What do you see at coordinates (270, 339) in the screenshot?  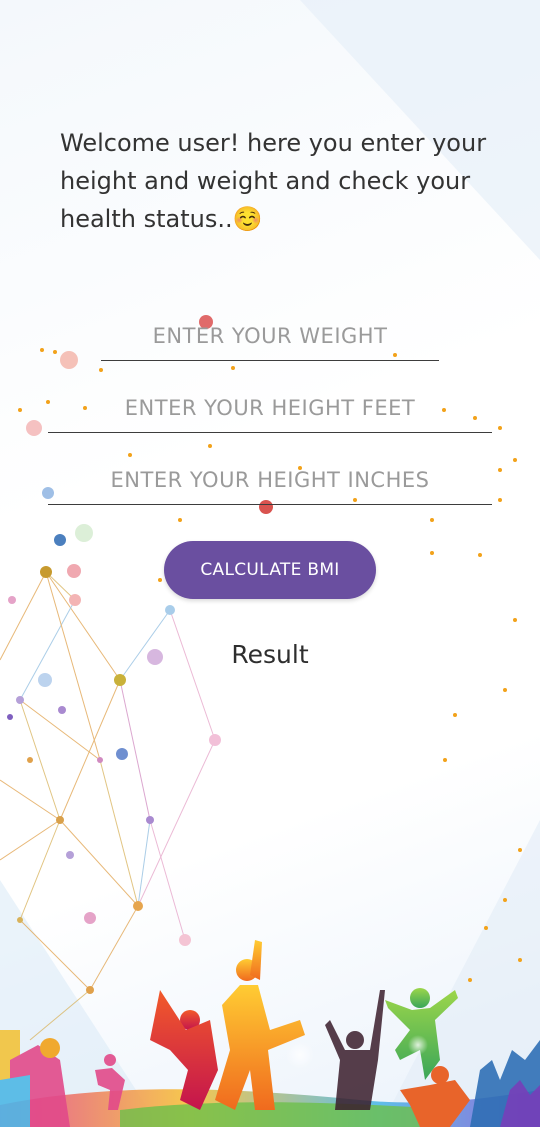 I see `weight-input` at bounding box center [270, 339].